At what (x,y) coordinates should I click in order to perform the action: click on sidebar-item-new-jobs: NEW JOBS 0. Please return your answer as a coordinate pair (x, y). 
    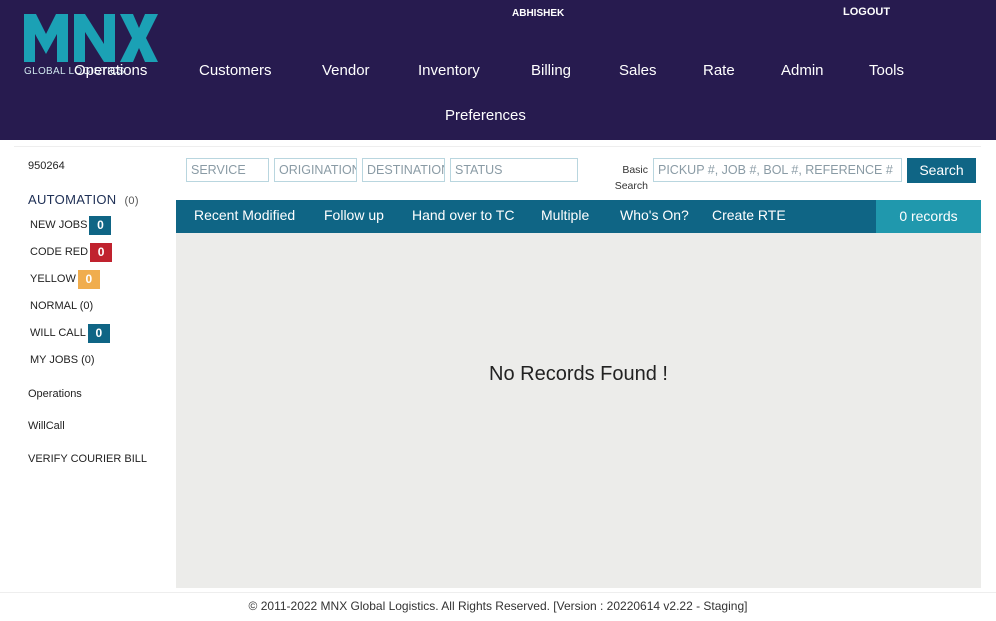
    Looking at the image, I should click on (71, 225).